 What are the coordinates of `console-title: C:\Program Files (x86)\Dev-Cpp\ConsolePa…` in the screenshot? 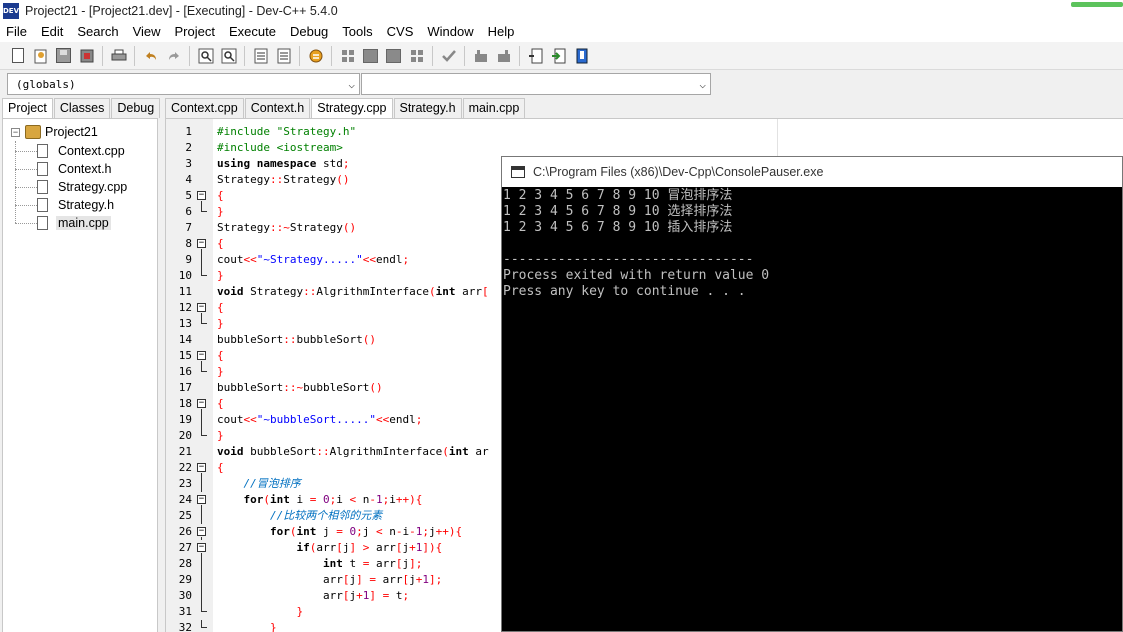 It's located at (678, 172).